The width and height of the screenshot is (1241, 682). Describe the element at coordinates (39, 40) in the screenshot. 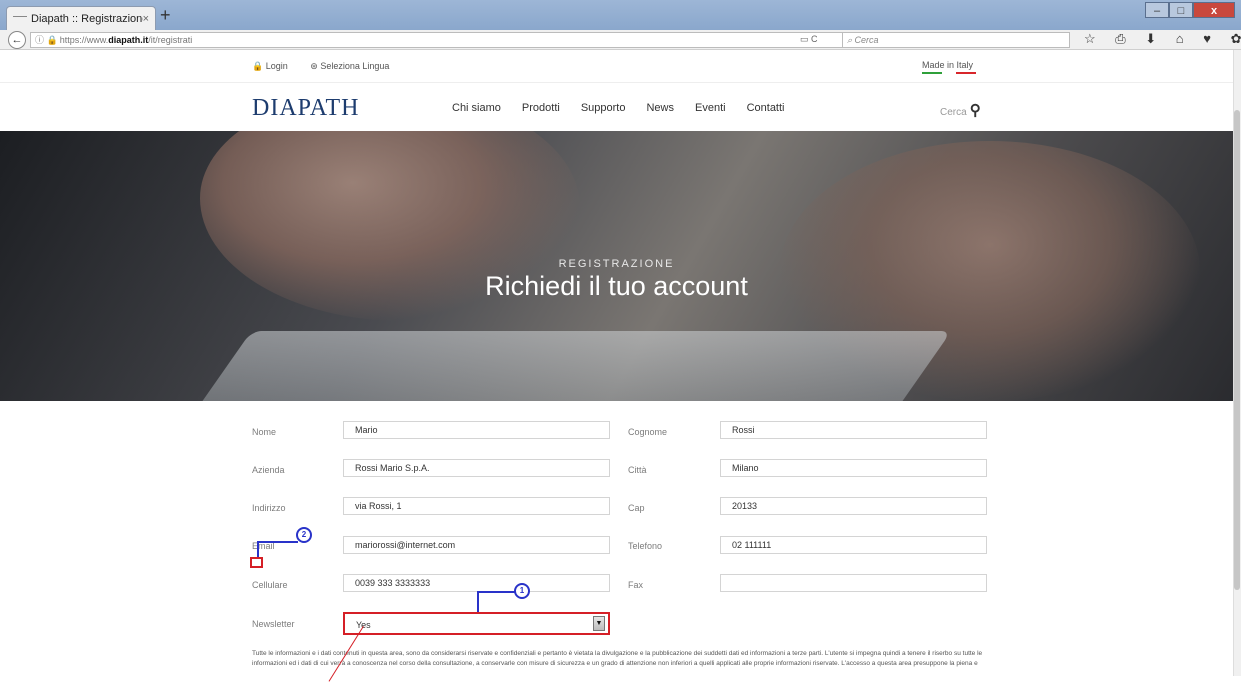

I see `info-icon: ⓘ` at that location.